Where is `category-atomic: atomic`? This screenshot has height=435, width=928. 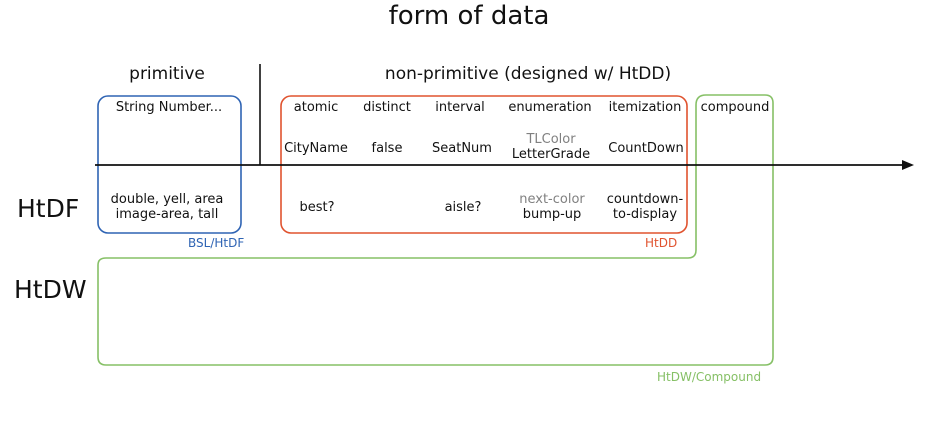 category-atomic: atomic is located at coordinates (316, 107).